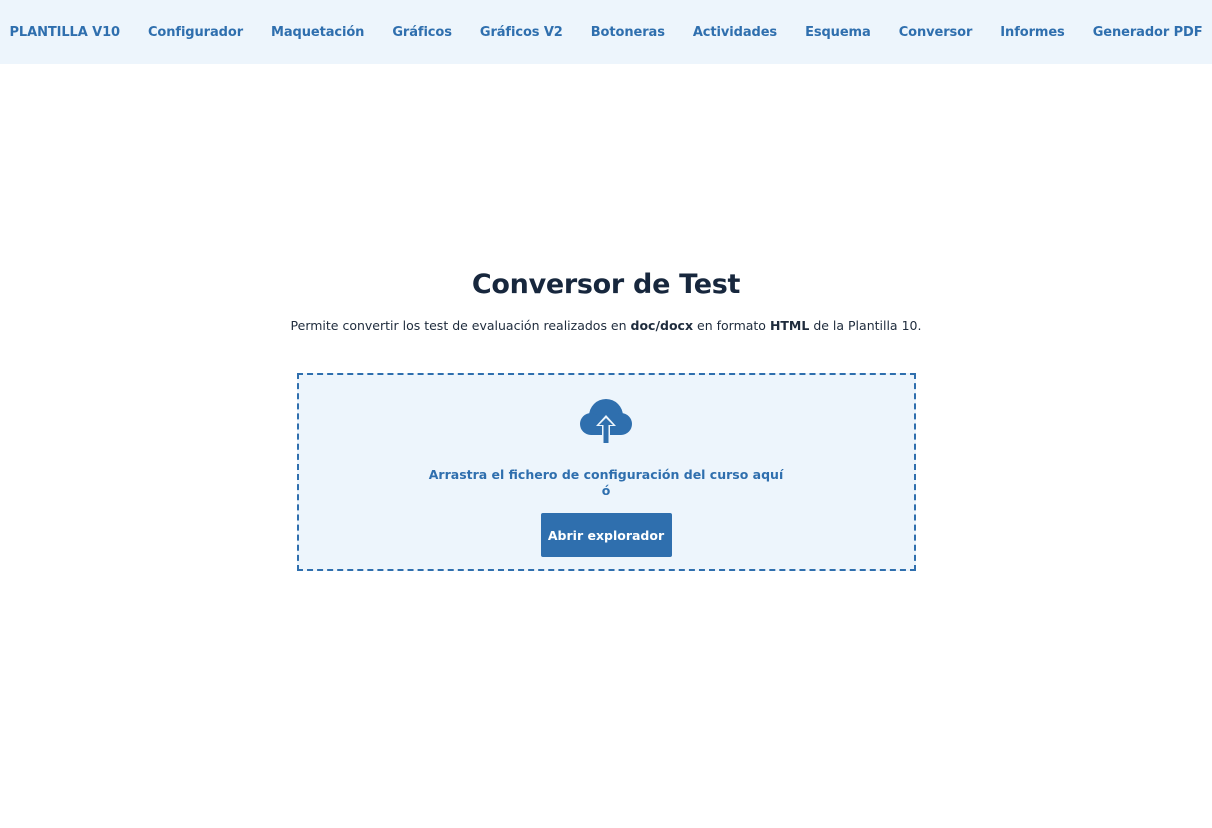 The width and height of the screenshot is (1212, 828). Describe the element at coordinates (865, 325) in the screenshot. I see `description-part-3: de la Plantilla 10.` at that location.